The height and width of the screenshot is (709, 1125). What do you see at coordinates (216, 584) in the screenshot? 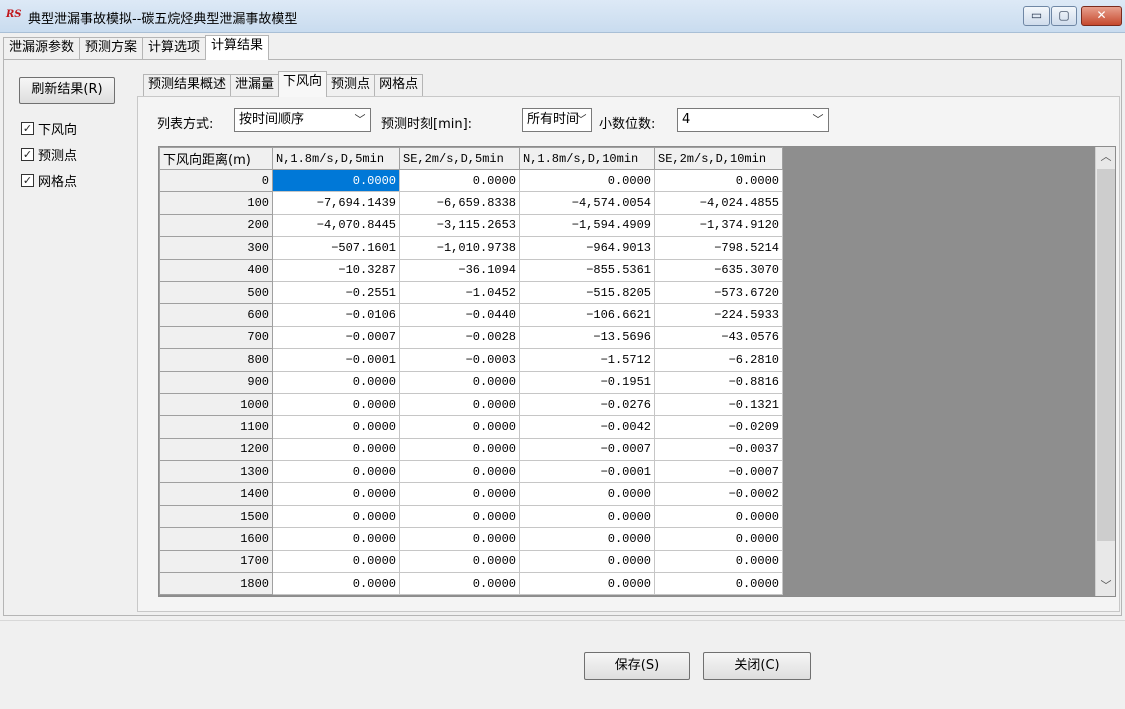
I see `row-header-distance: 1800` at bounding box center [216, 584].